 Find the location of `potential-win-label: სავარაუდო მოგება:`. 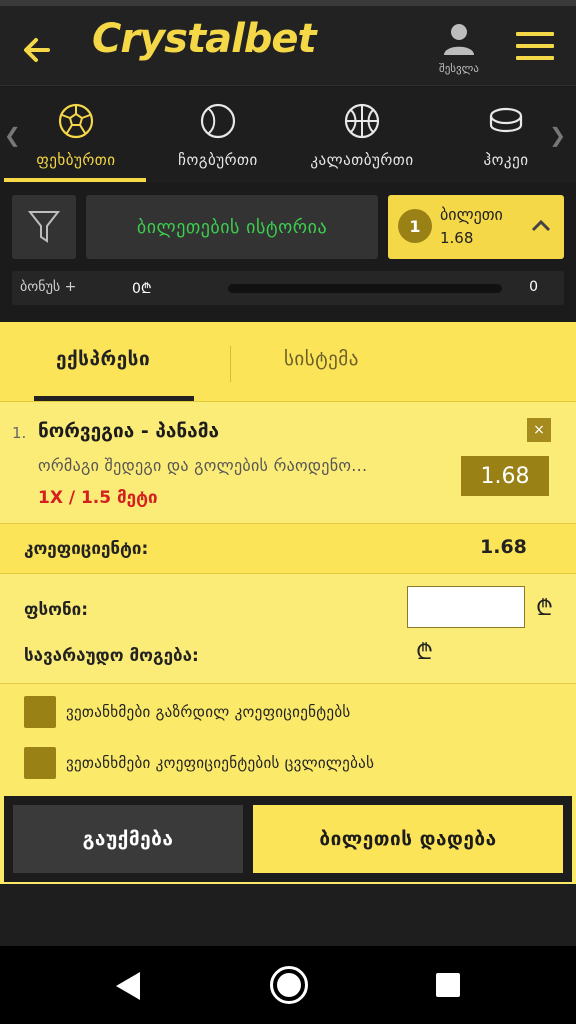

potential-win-label: სავარაუდო მოგება: is located at coordinates (111, 656).